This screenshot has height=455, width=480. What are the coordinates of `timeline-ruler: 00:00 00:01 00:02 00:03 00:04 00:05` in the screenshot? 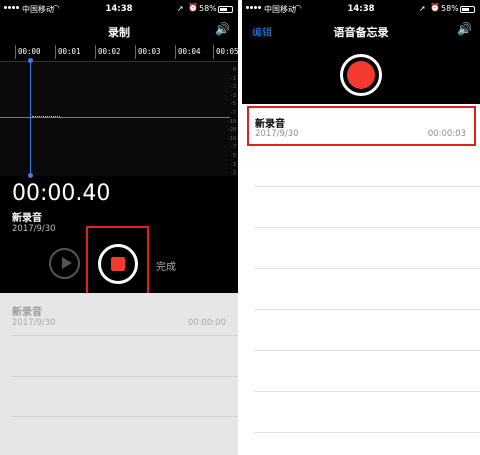 It's located at (119, 53).